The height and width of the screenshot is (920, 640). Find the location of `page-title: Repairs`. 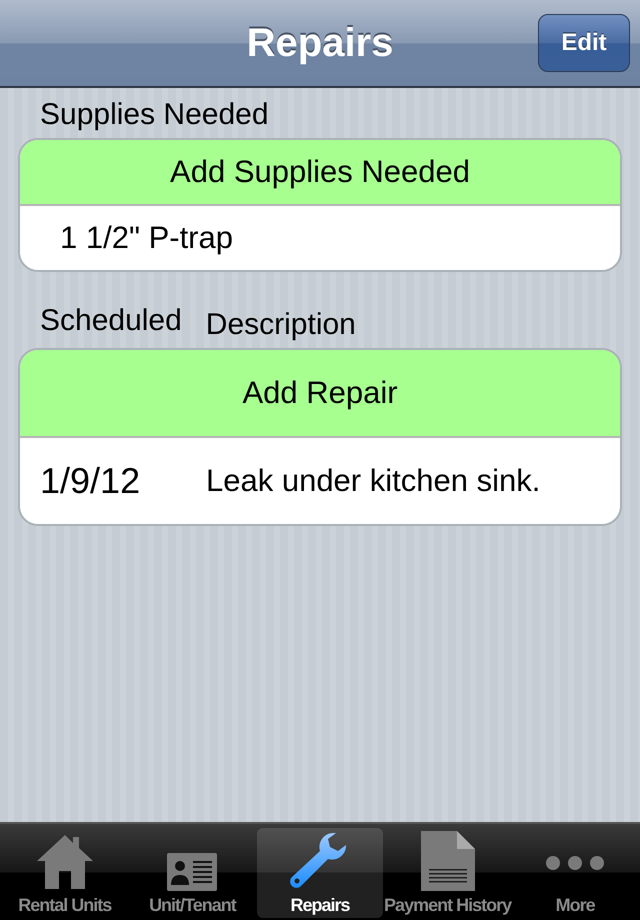

page-title: Repairs is located at coordinates (320, 43).